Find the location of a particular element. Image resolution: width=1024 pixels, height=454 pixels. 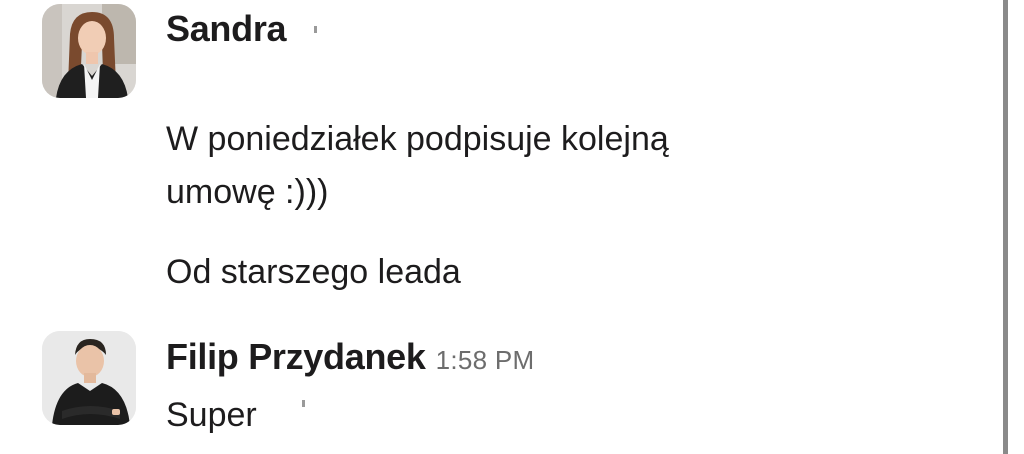

avatar-filip is located at coordinates (89, 378).